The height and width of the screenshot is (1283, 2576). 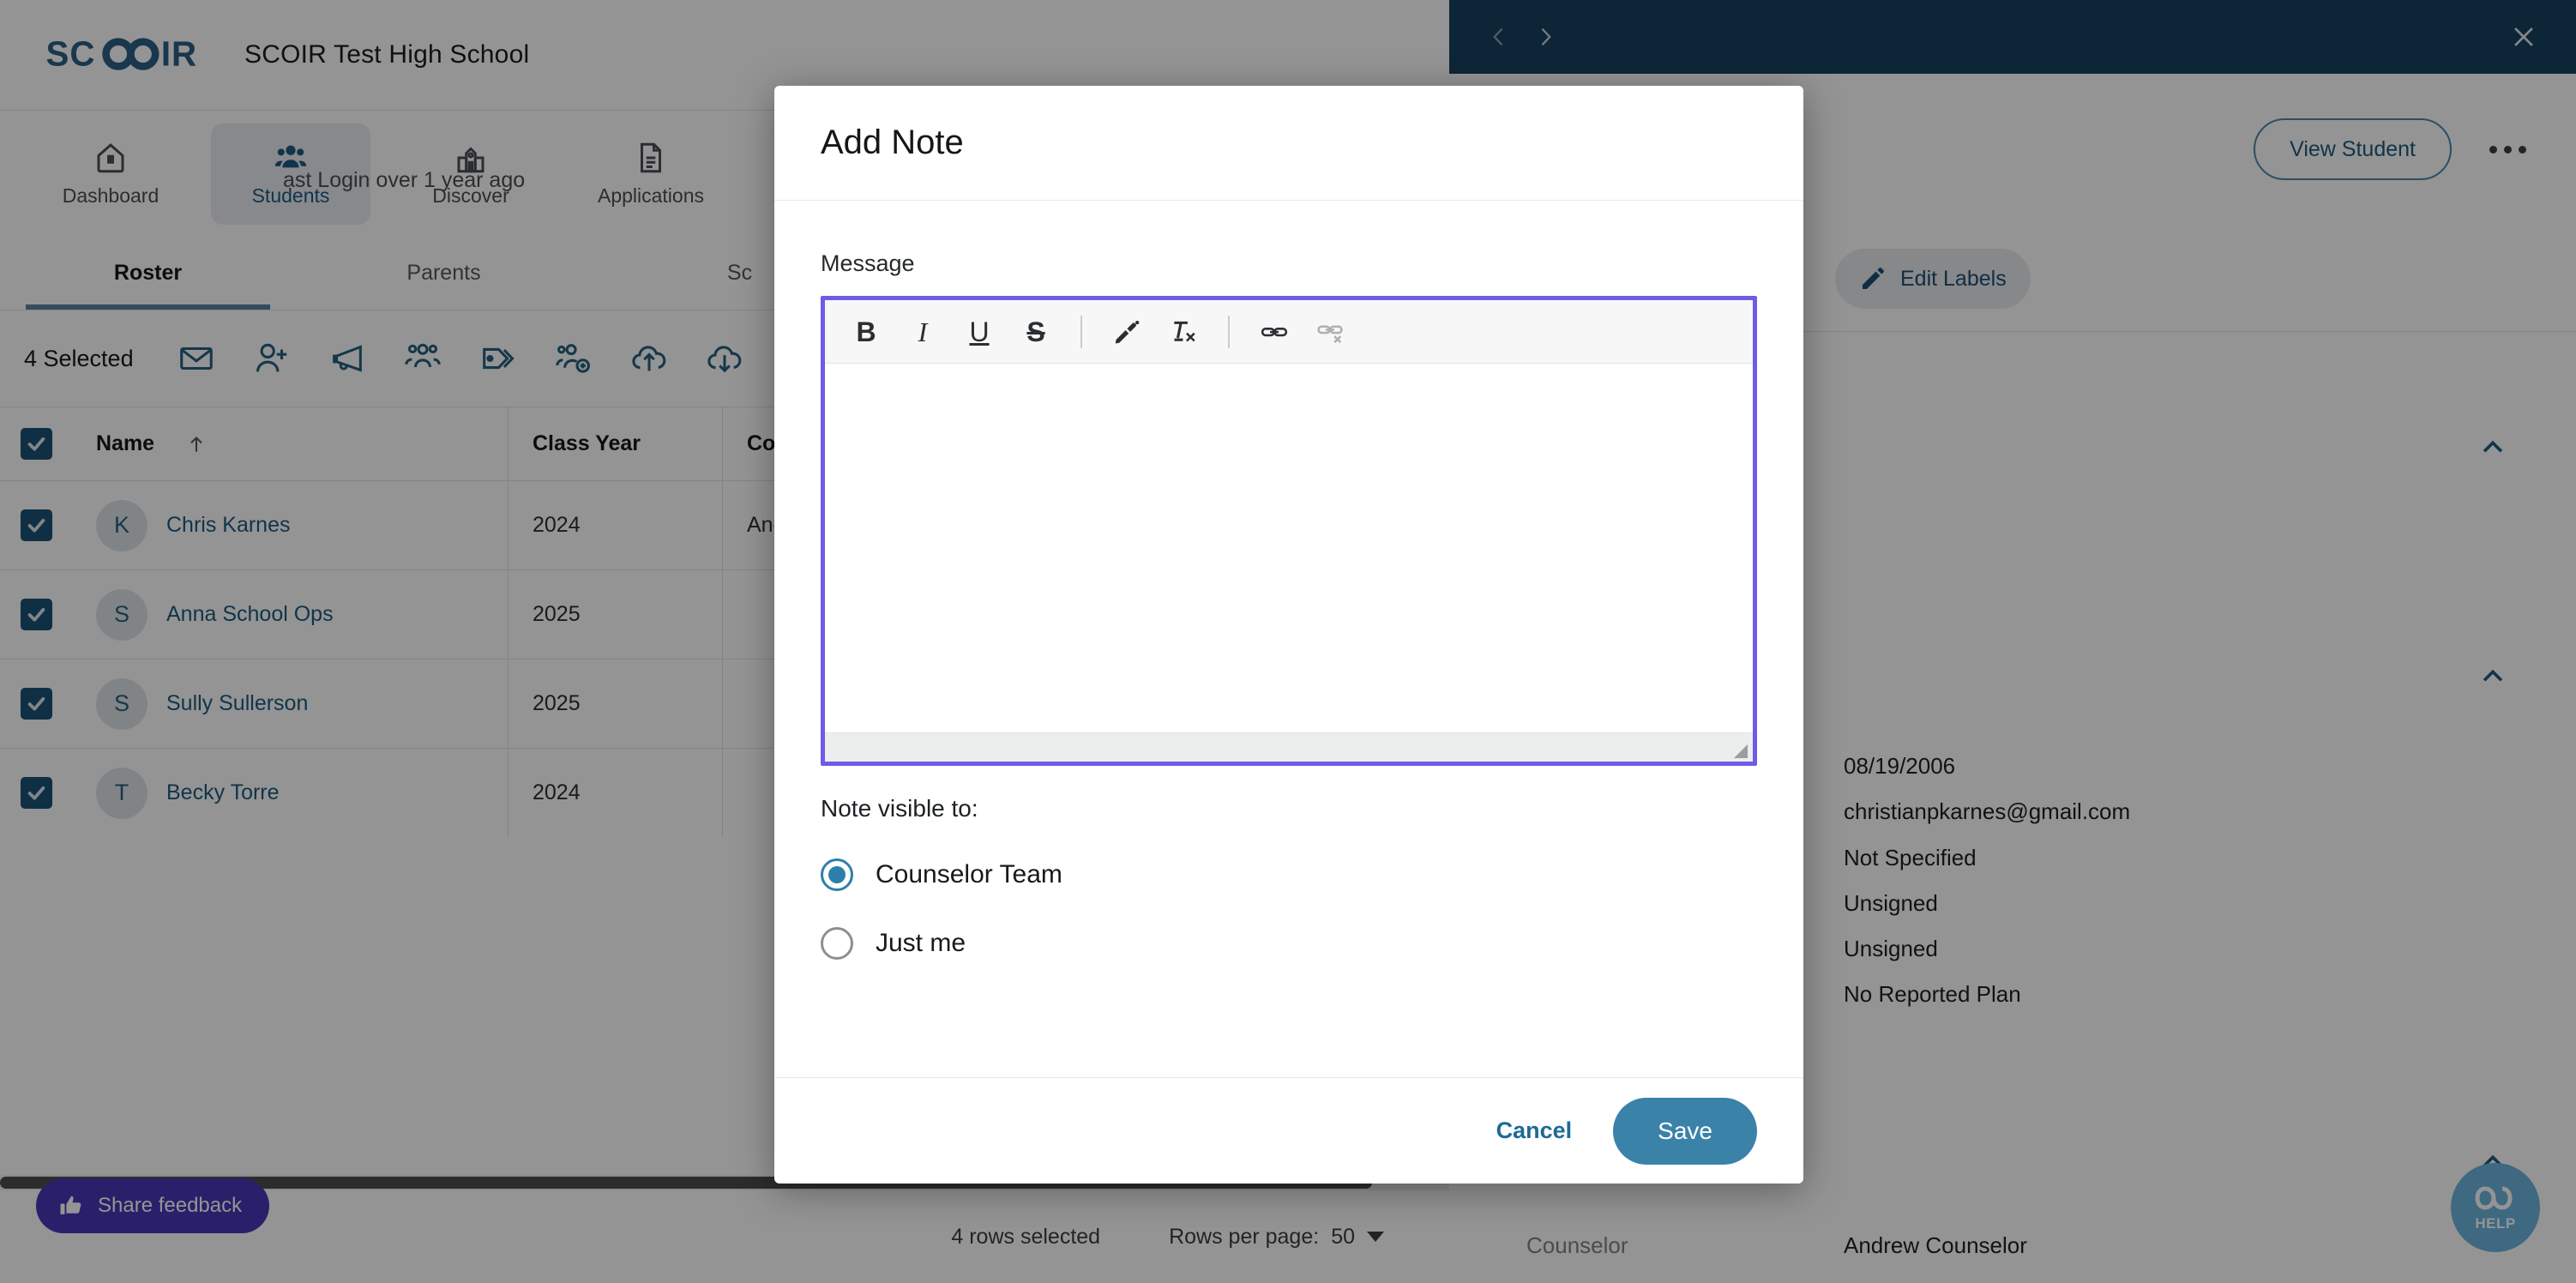 I want to click on format-painter-icon, so click(x=1127, y=332).